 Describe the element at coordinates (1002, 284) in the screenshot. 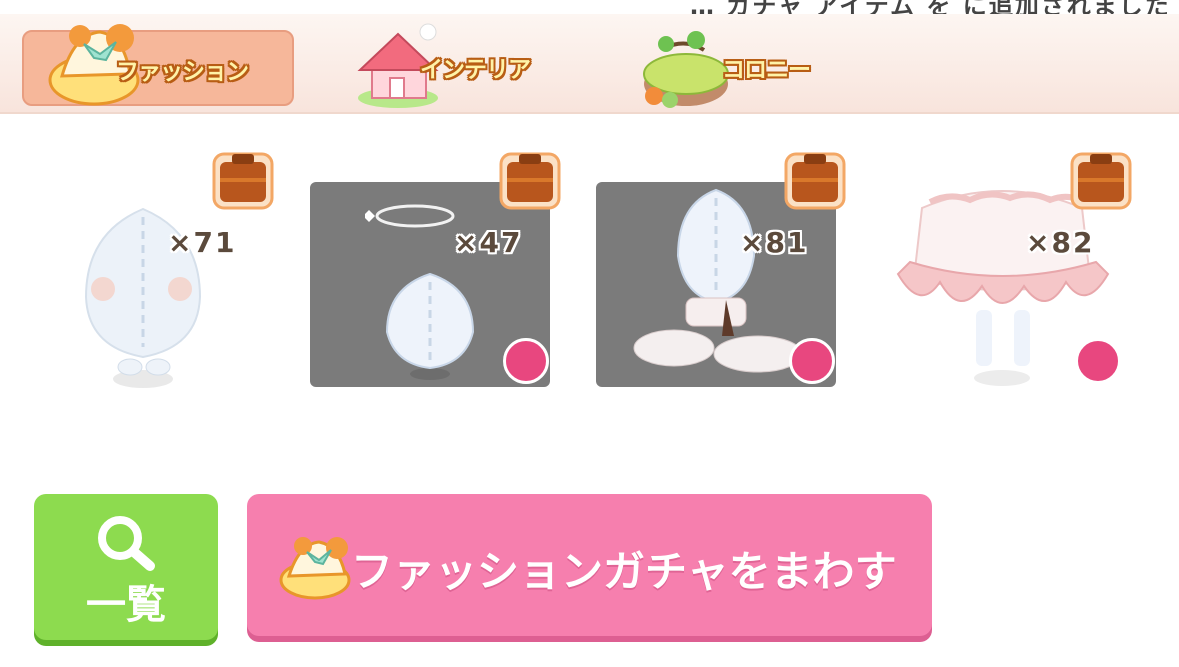

I see `item-card: ×82` at that location.